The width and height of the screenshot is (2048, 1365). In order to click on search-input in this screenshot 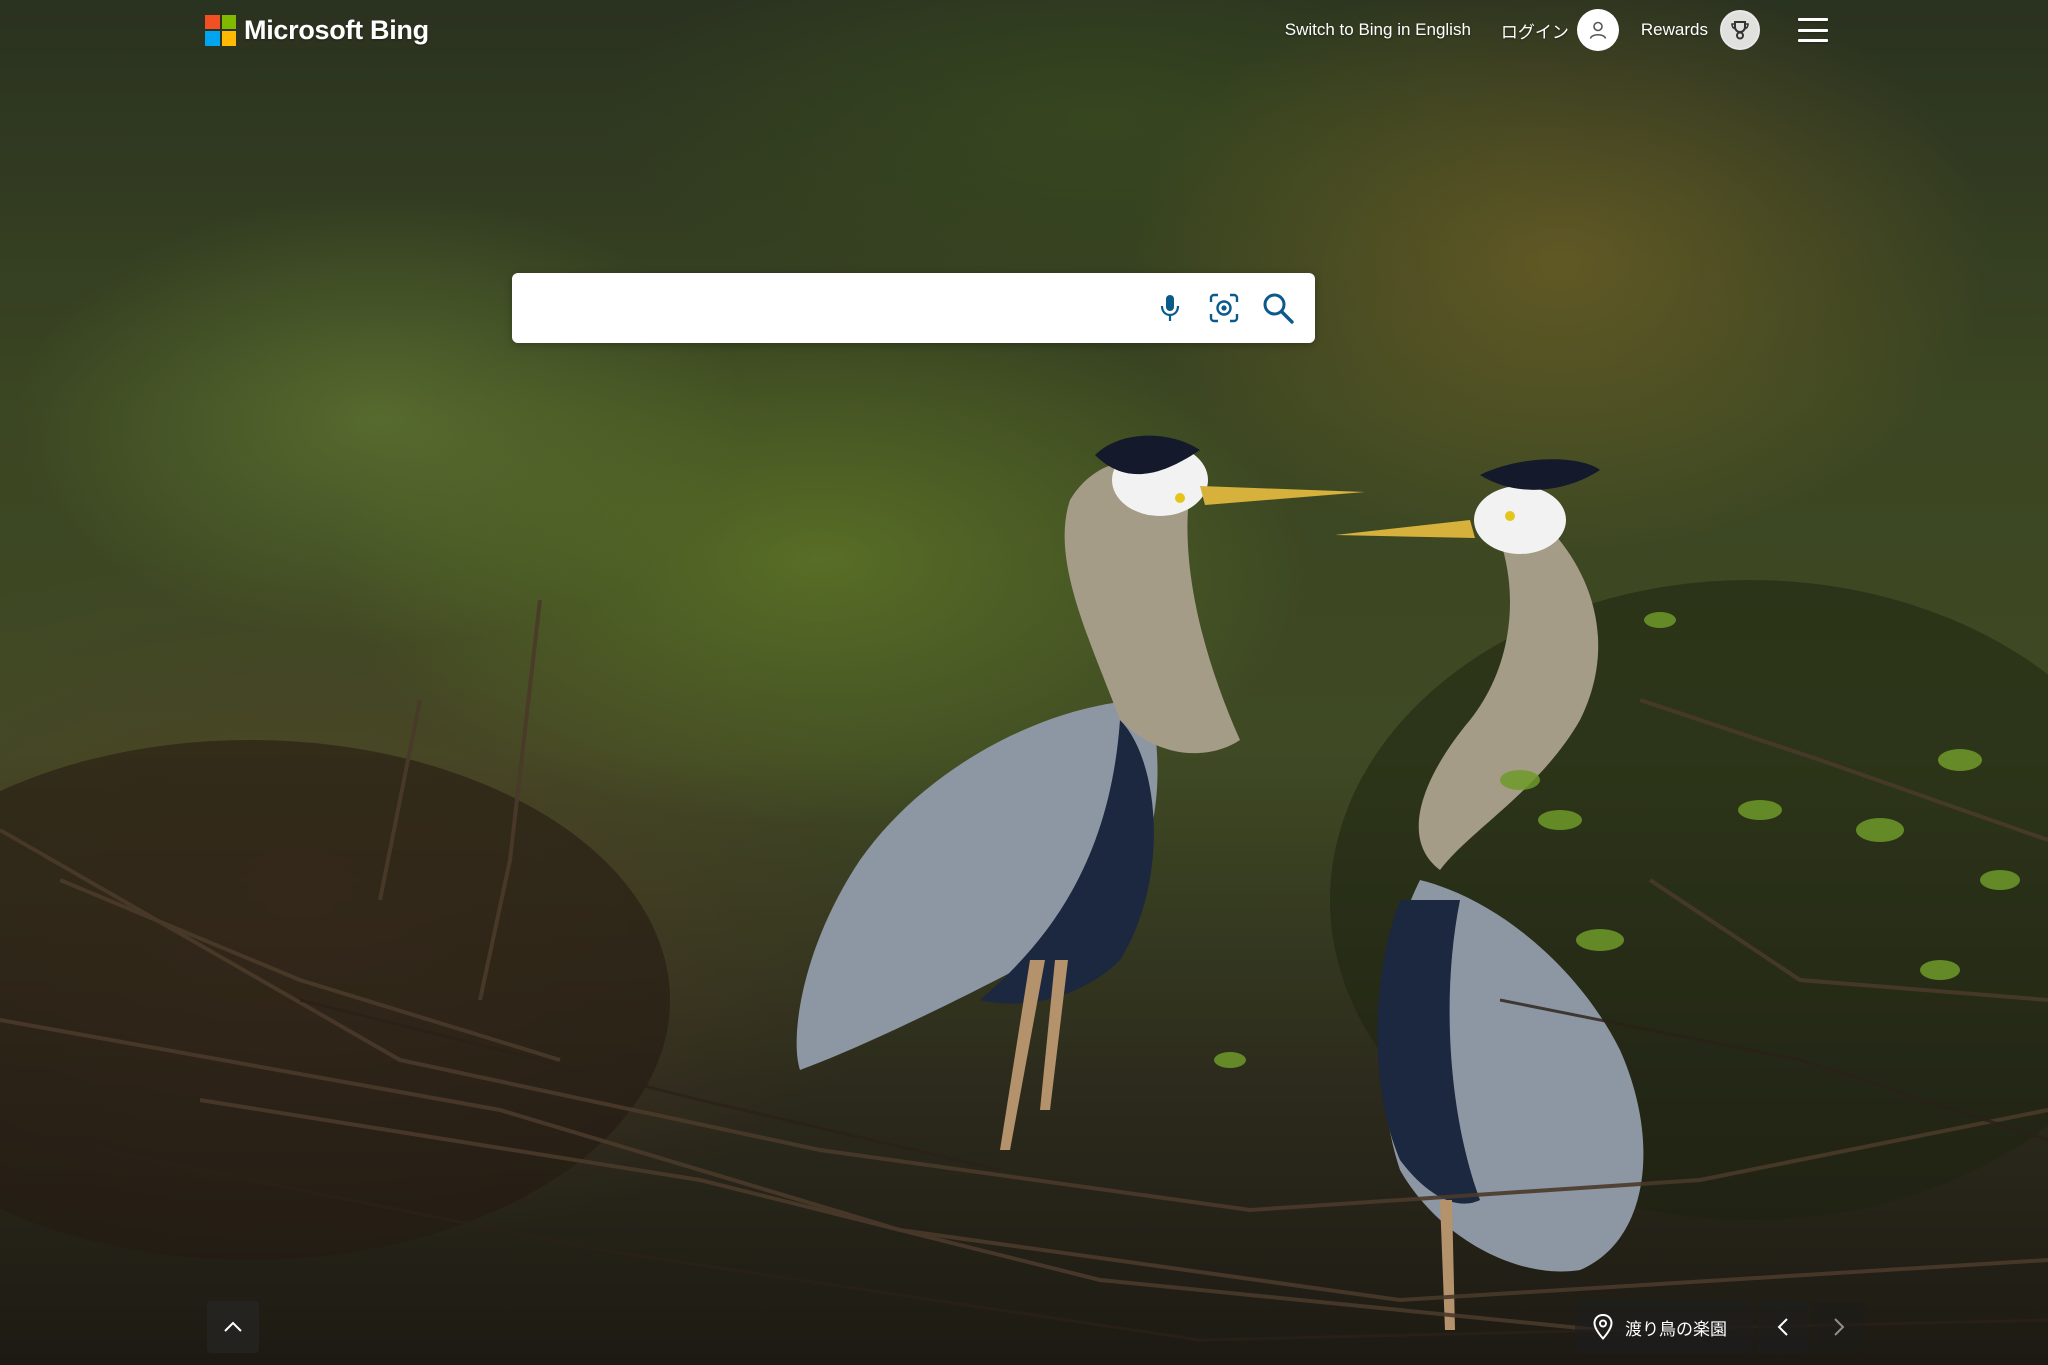, I will do `click(832, 308)`.